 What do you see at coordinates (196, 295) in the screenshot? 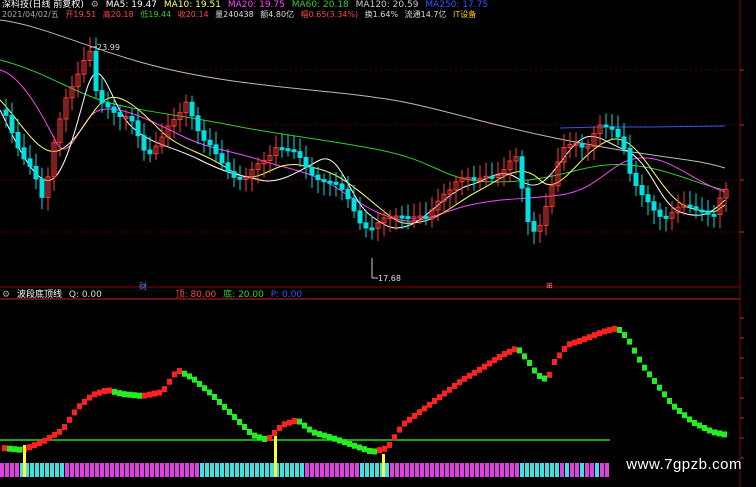
I see `indicator-top: 顶: 80.00` at bounding box center [196, 295].